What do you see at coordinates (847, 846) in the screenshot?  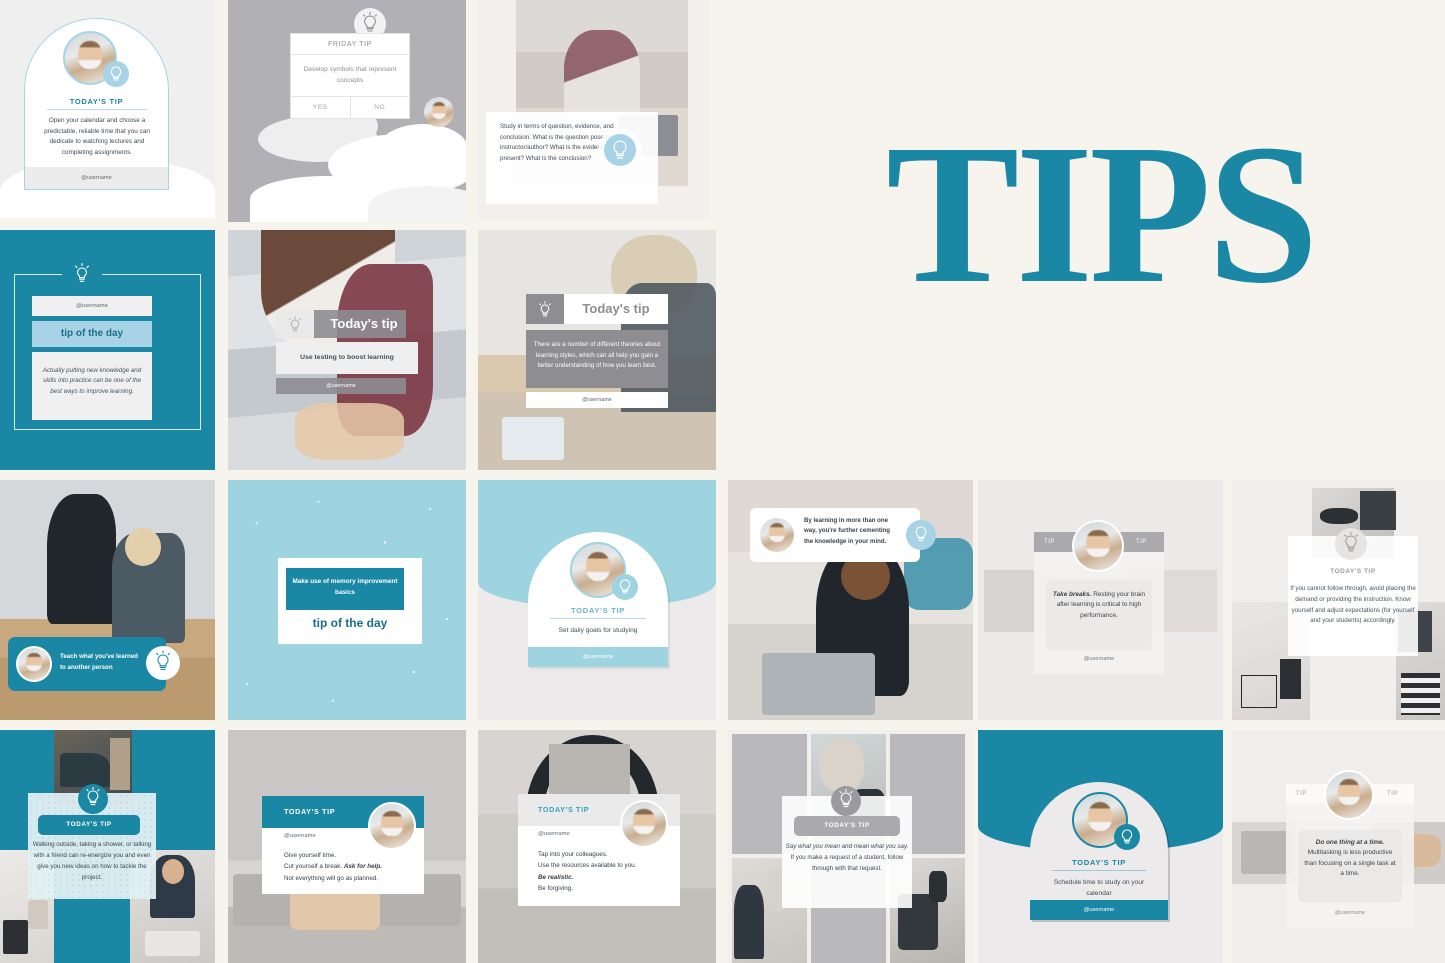 I see `tile-body-italic: Say what you mean and mean what you say.` at bounding box center [847, 846].